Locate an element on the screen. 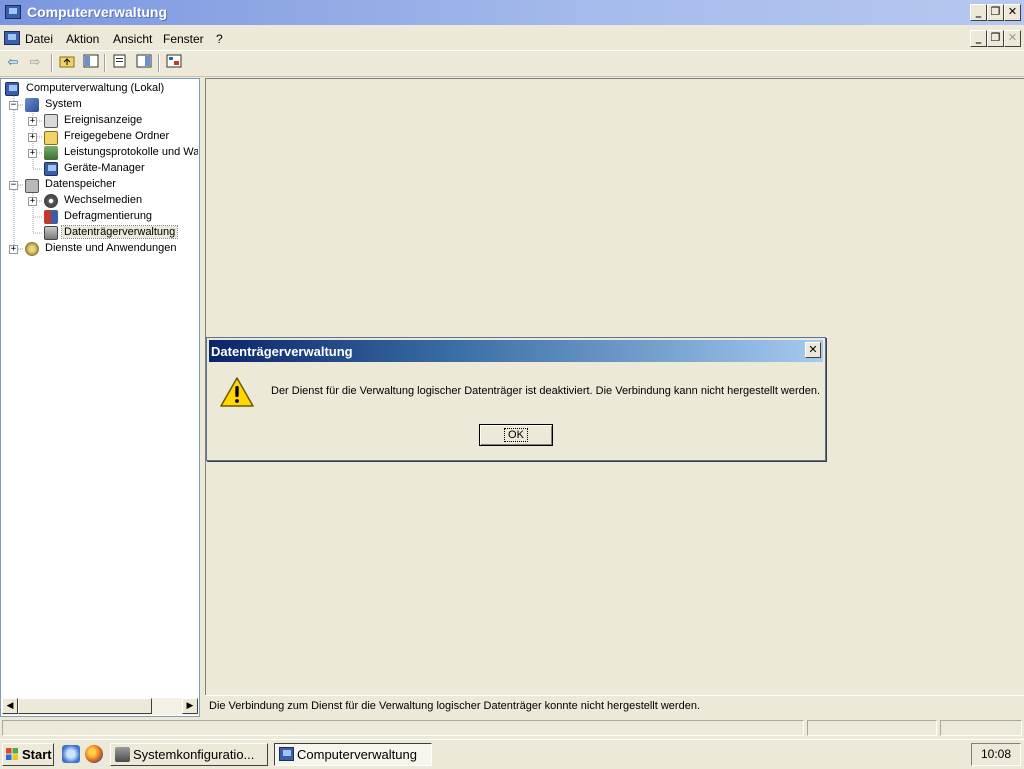  dialog-title: Datenträgerverwaltung is located at coordinates (282, 351).